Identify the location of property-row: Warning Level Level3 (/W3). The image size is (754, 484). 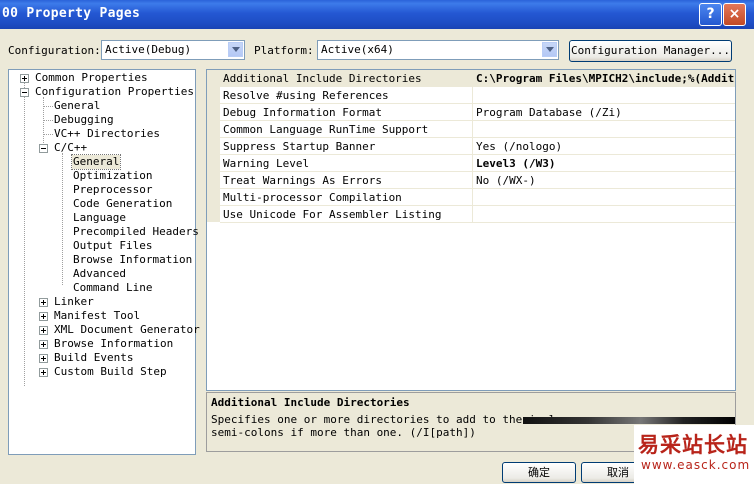
(477, 163).